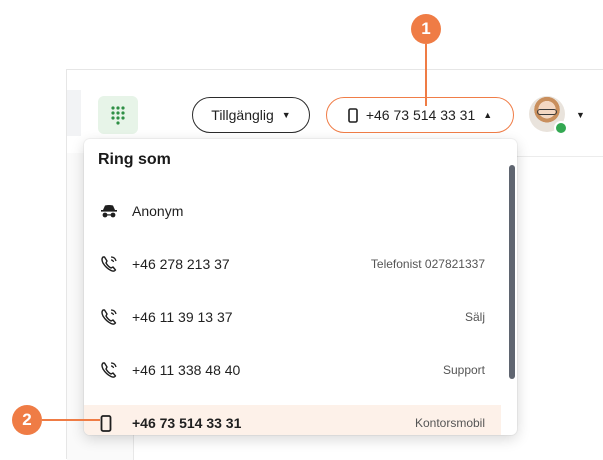 This screenshot has width=603, height=460. I want to click on presence-indicator, so click(561, 128).